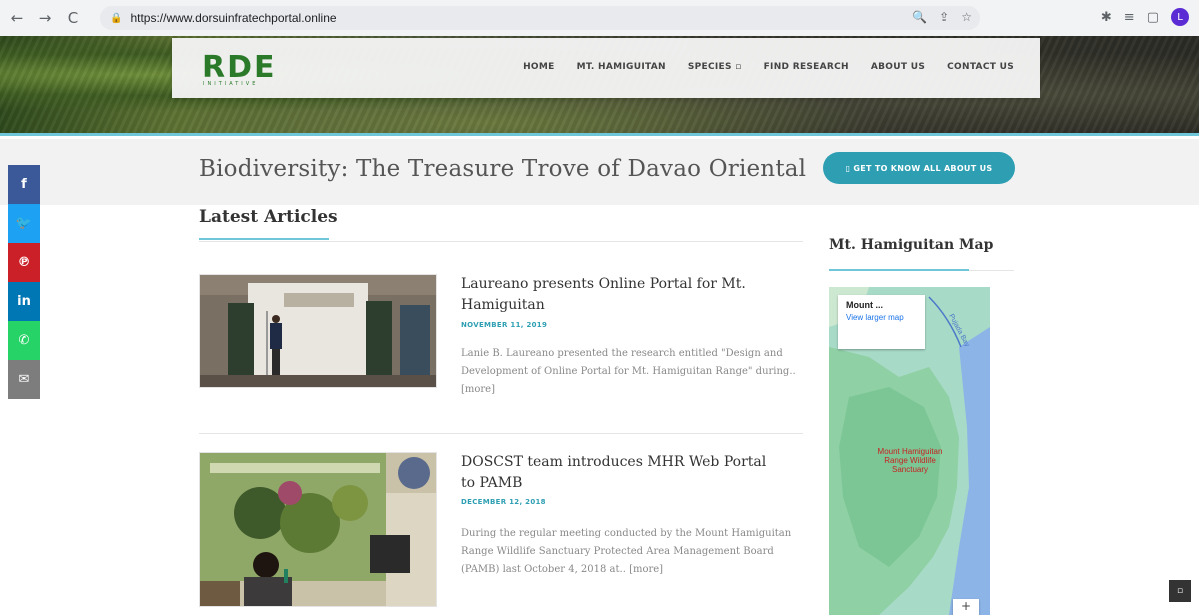 Image resolution: width=1199 pixels, height=615 pixels. I want to click on profile-avatar: L, so click(1180, 17).